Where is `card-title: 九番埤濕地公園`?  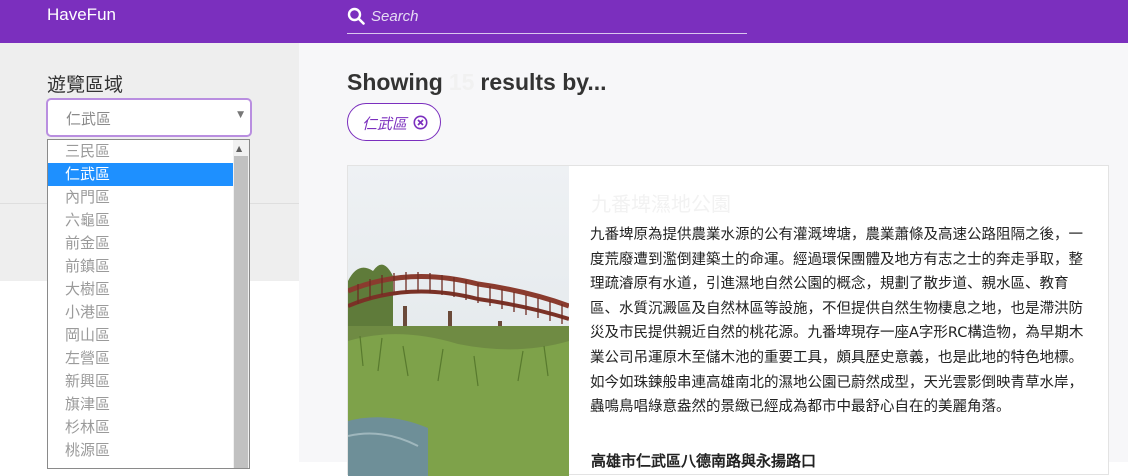
card-title: 九番埤濕地公園 is located at coordinates (661, 202).